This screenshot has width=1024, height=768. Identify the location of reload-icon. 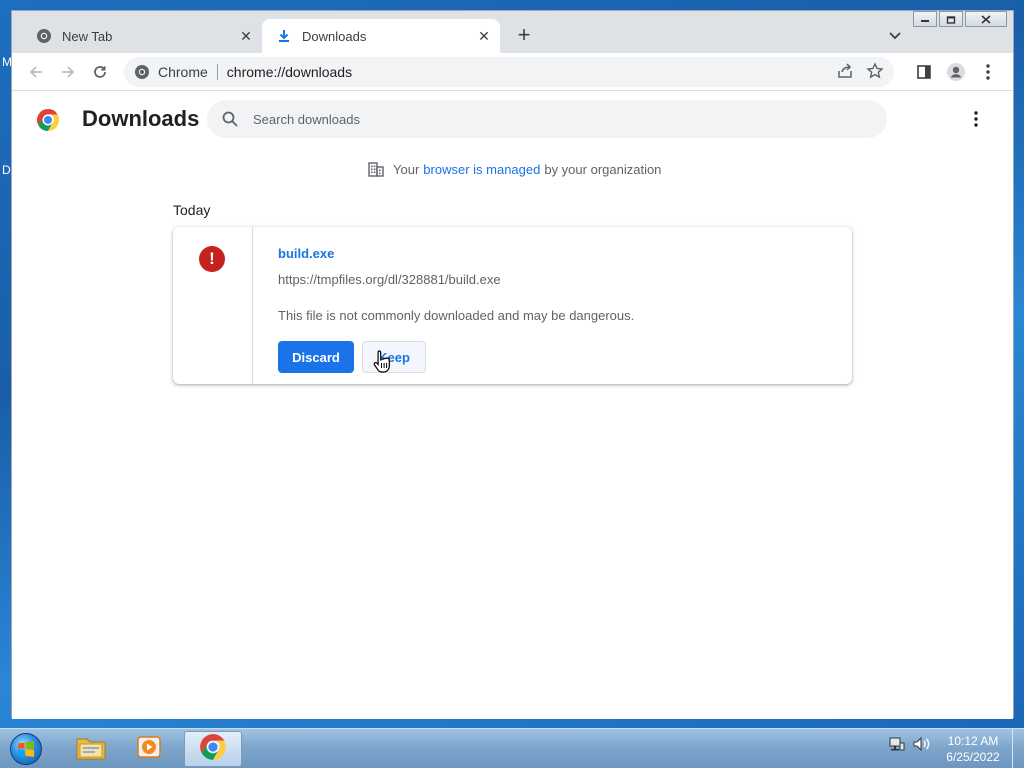
(100, 72).